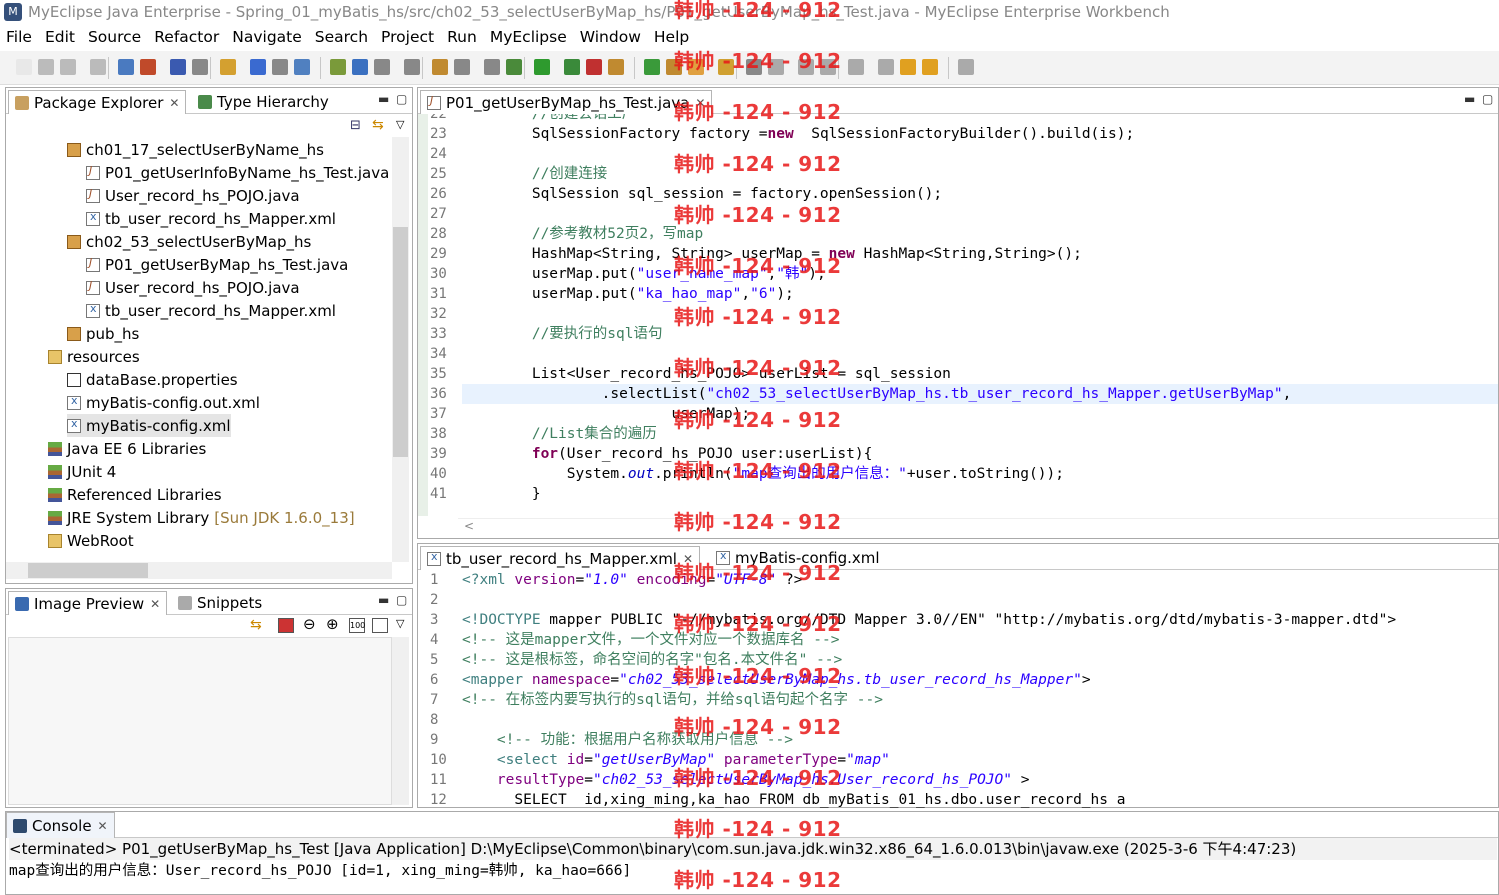 This screenshot has height=895, width=1499. I want to click on tree-item: ch02_53_selectUserByMap_hs, so click(189, 241).